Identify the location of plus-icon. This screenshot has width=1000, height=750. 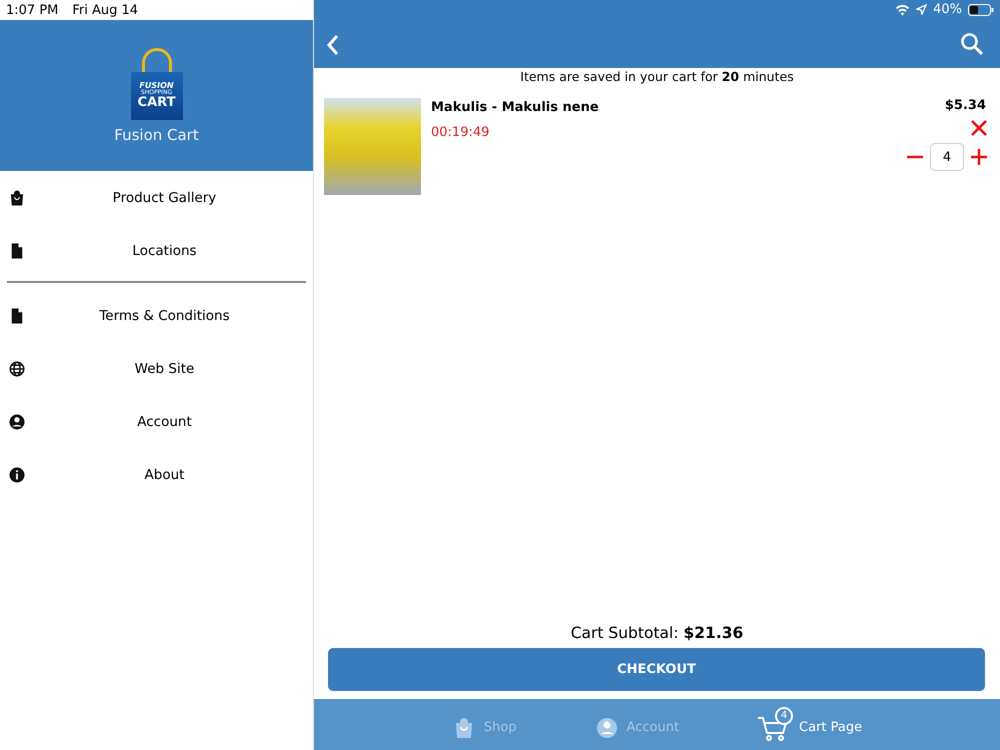
(979, 157).